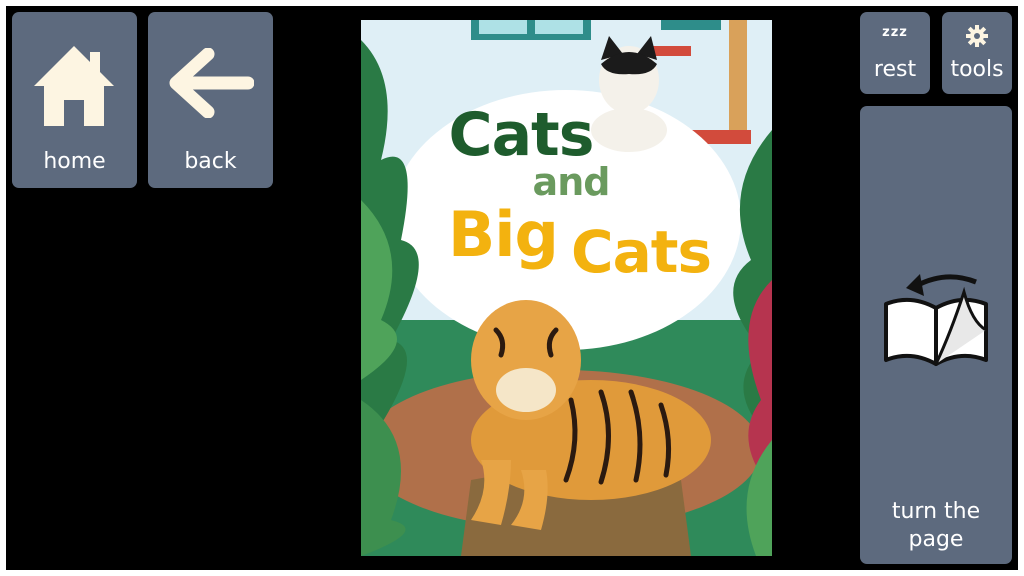 Image resolution: width=1024 pixels, height=576 pixels. What do you see at coordinates (503, 234) in the screenshot?
I see `book-title-line3a: Big` at bounding box center [503, 234].